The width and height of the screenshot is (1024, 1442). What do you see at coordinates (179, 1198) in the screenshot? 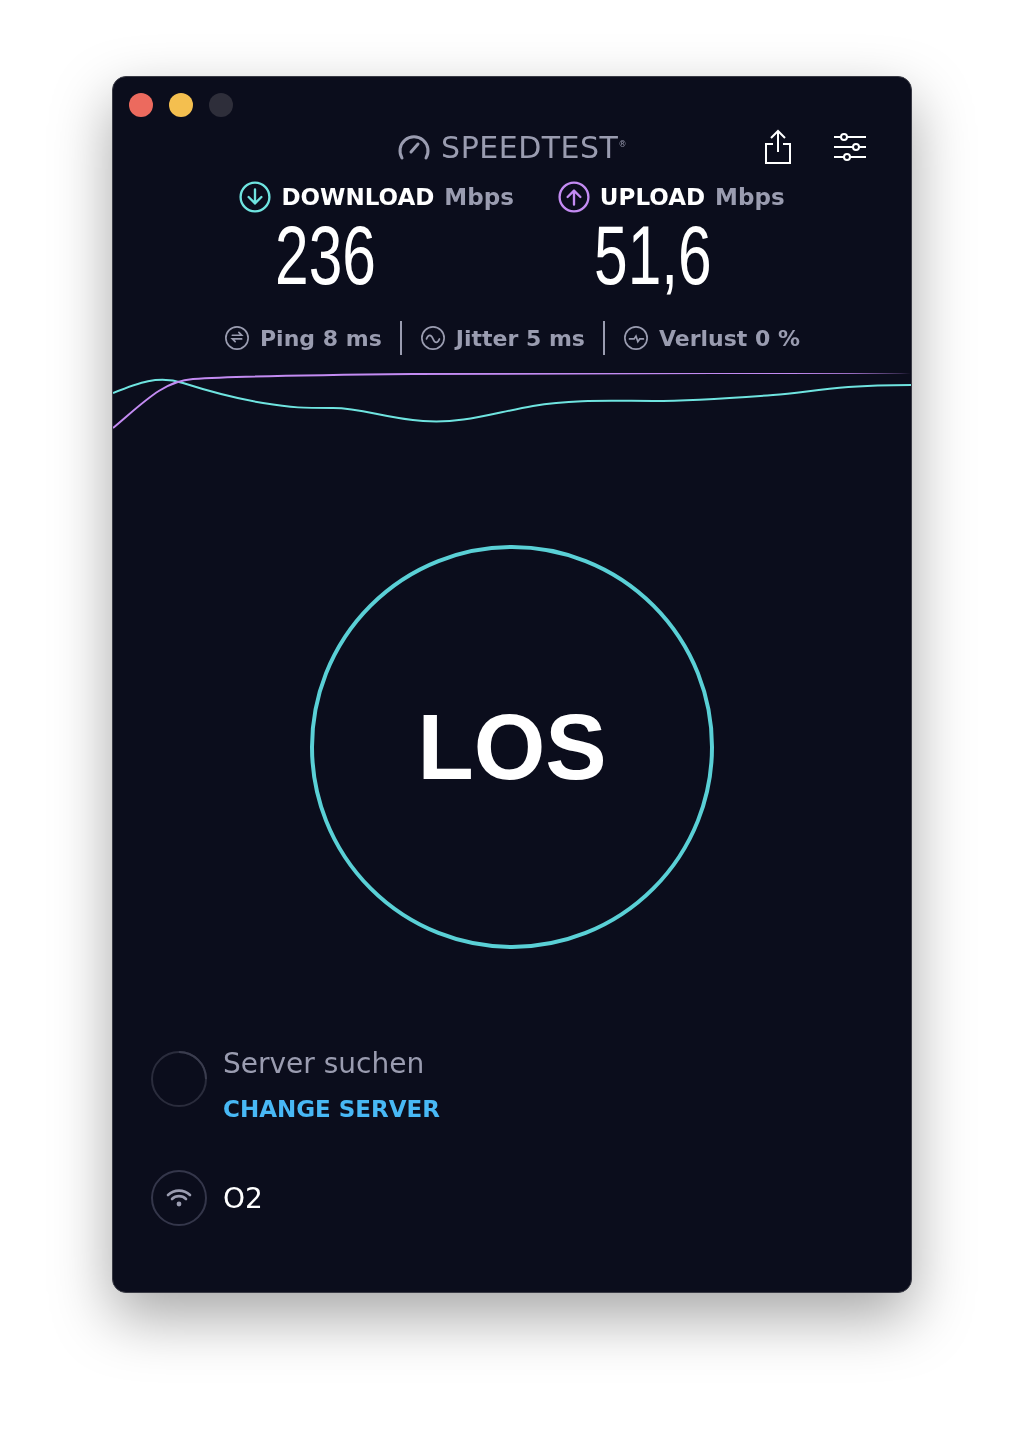
I see `wifi-icon` at bounding box center [179, 1198].